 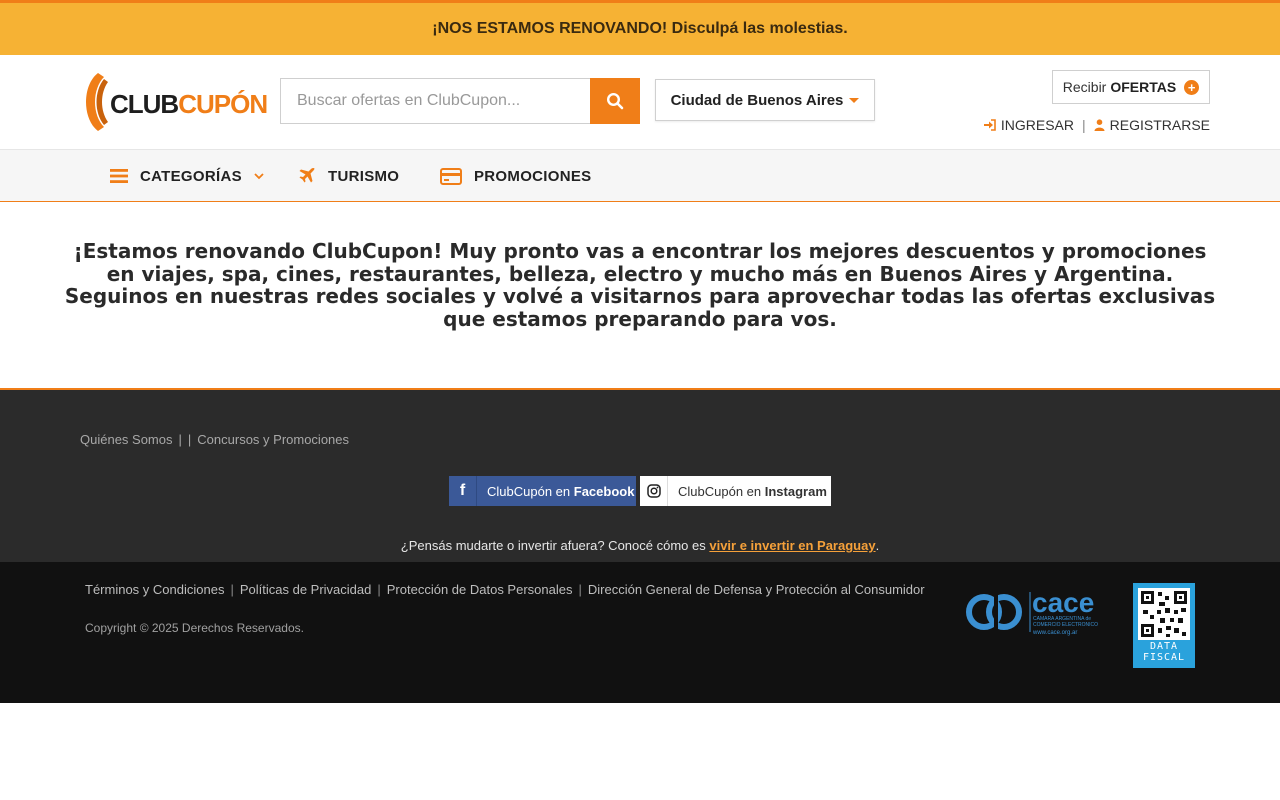 What do you see at coordinates (654, 491) in the screenshot?
I see `instagram-icon` at bounding box center [654, 491].